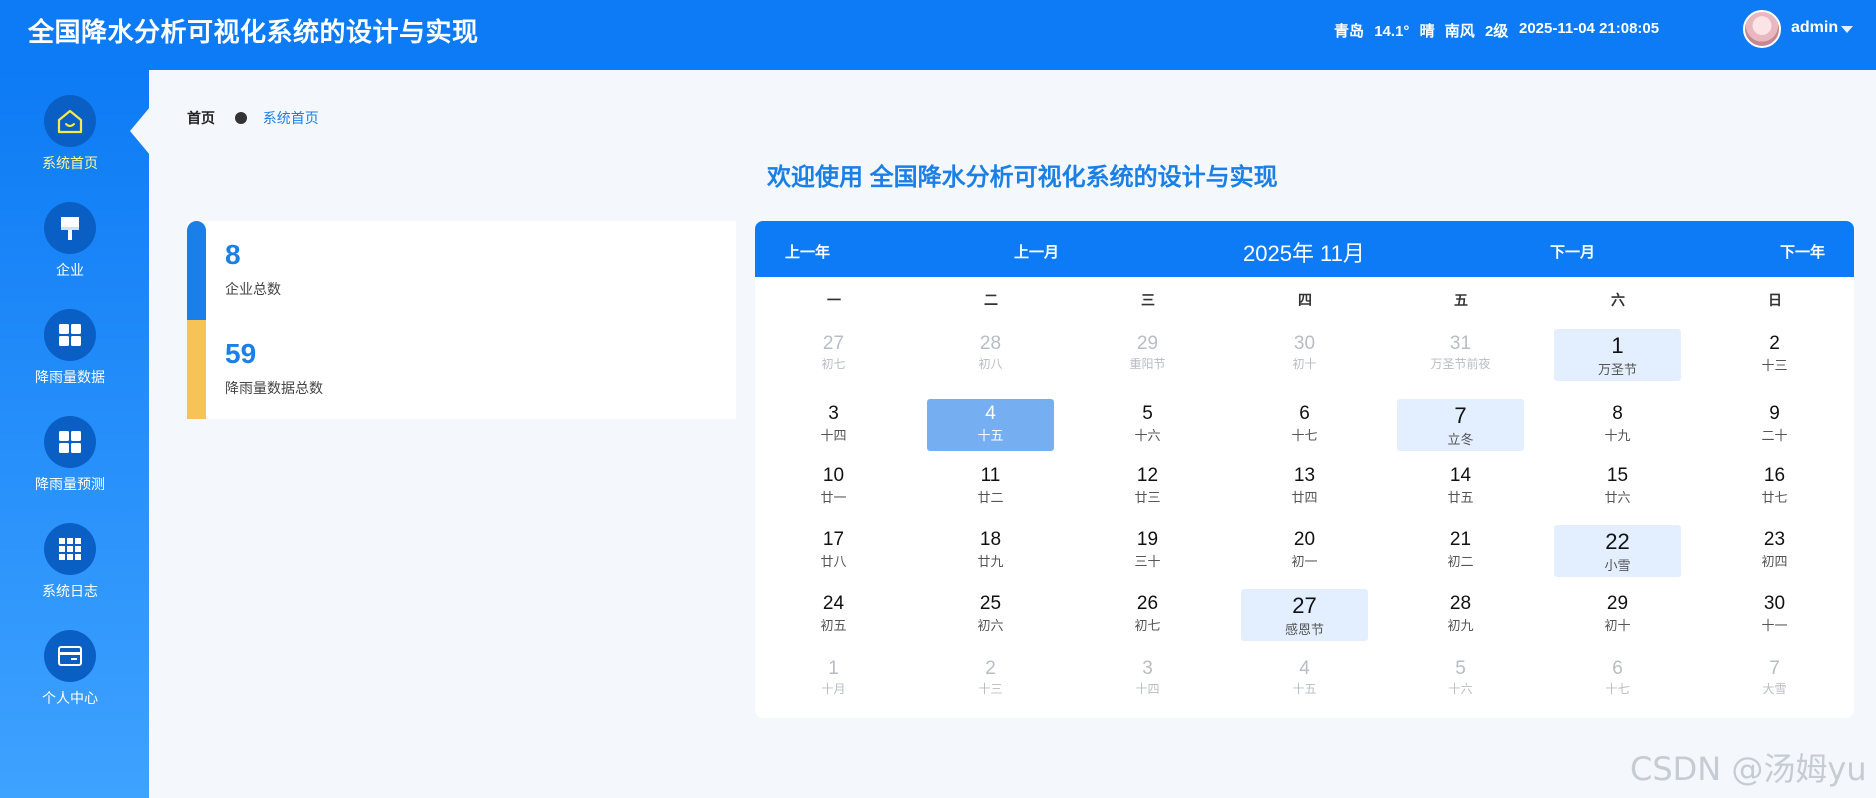 The image size is (1876, 798). What do you see at coordinates (1147, 413) in the screenshot?
I see `day-number: 5` at bounding box center [1147, 413].